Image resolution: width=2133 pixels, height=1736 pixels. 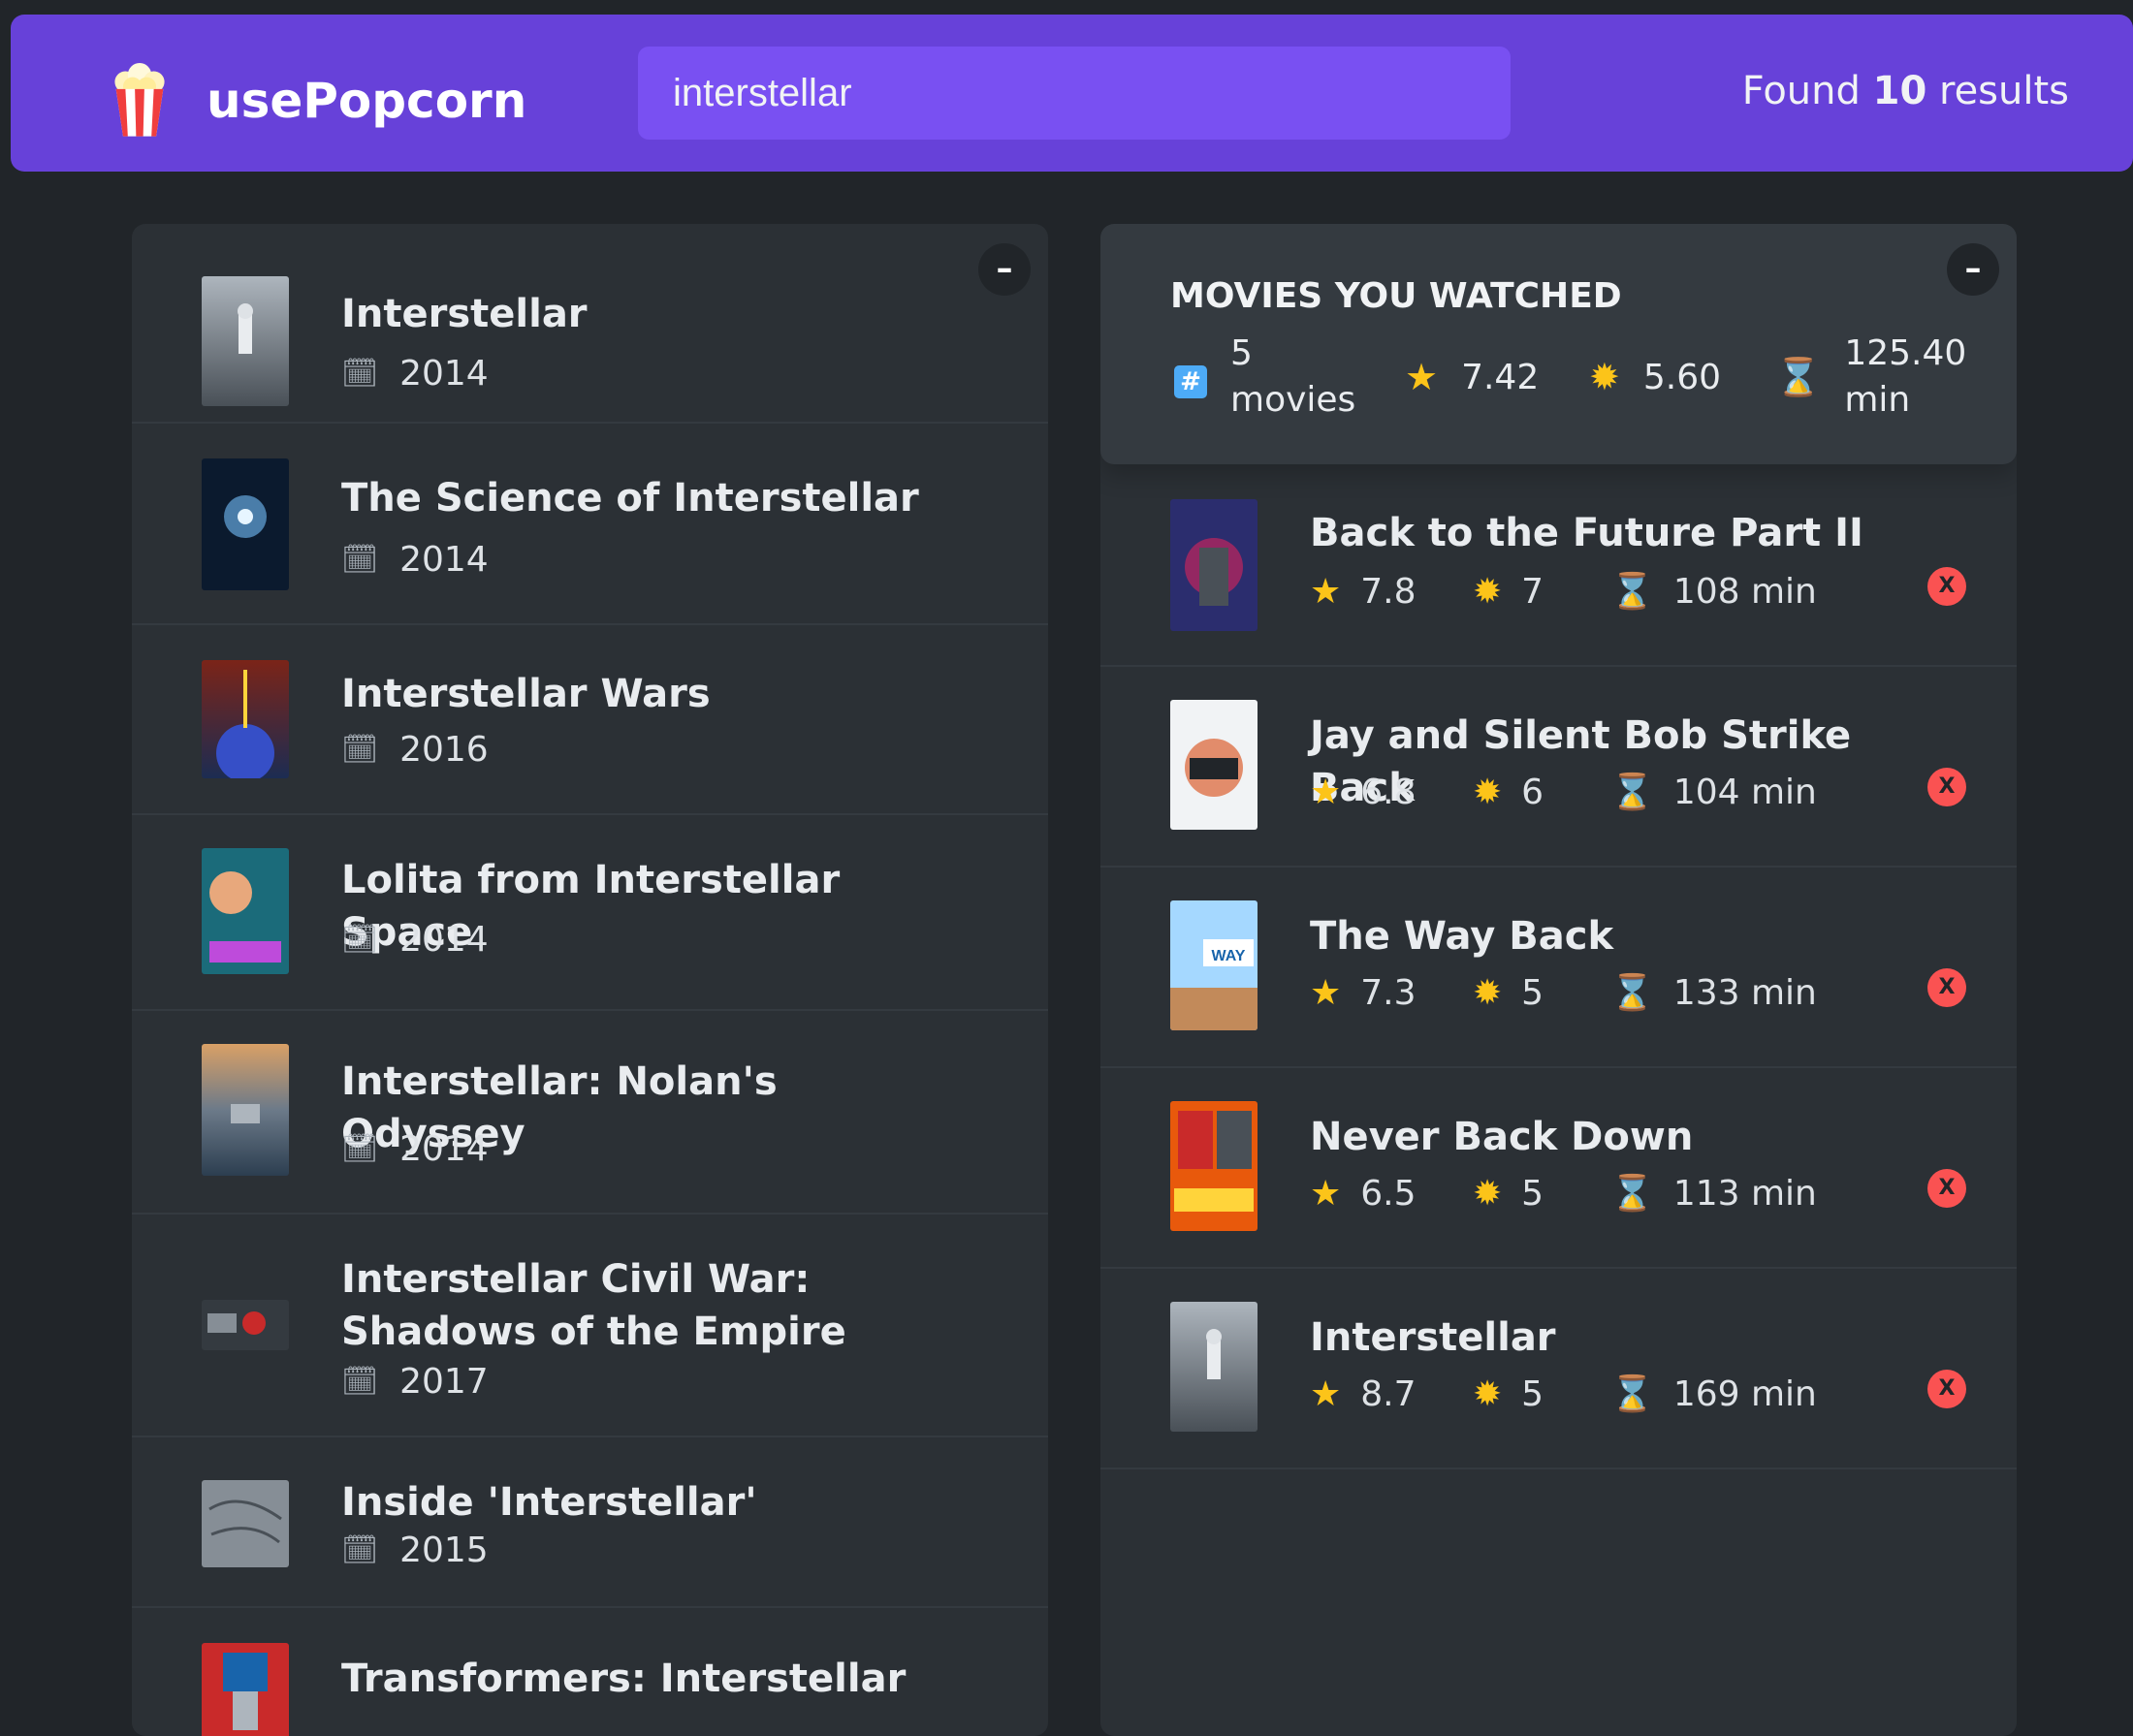 What do you see at coordinates (526, 694) in the screenshot?
I see `movie-title: Interstellar Wars` at bounding box center [526, 694].